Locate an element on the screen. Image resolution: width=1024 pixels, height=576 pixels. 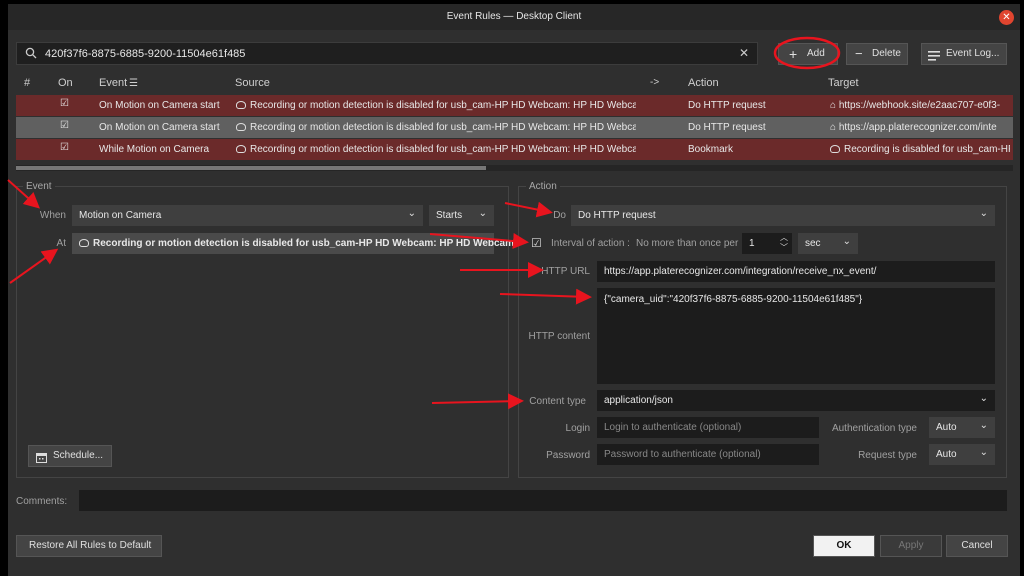
annotation-circle is located at coordinates (807, 53).